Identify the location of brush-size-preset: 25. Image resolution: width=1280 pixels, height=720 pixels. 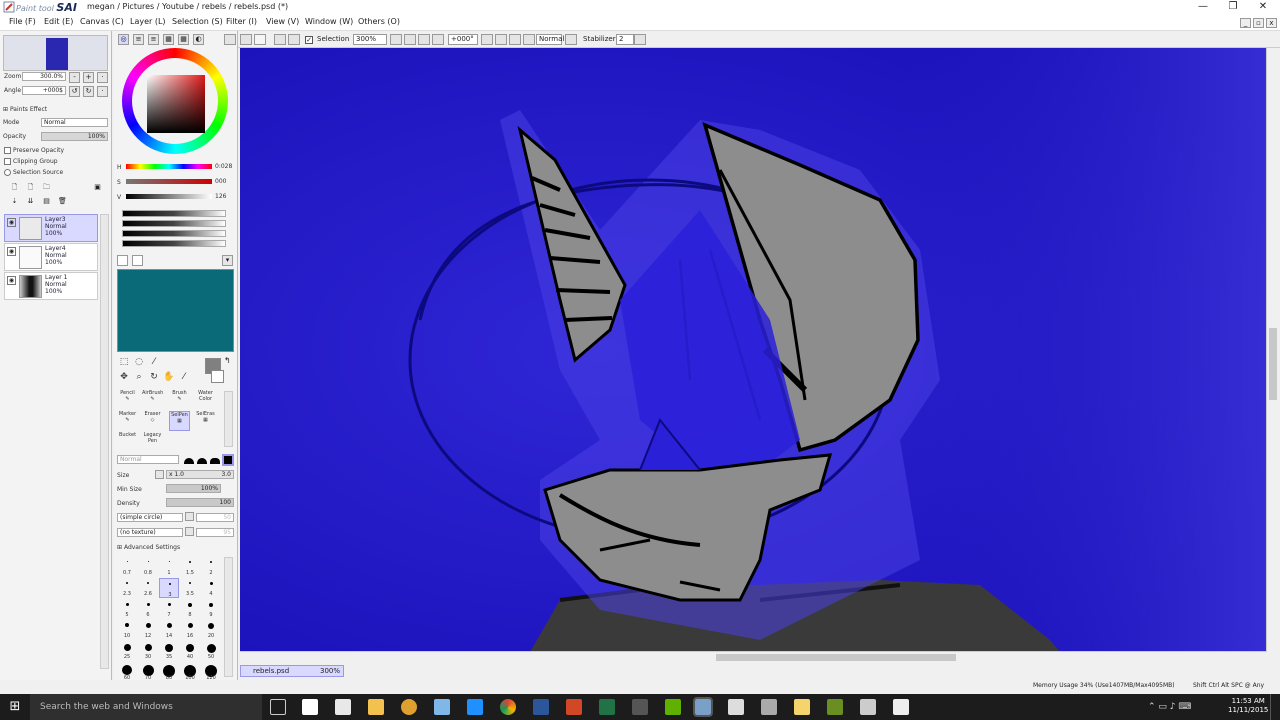
(127, 651).